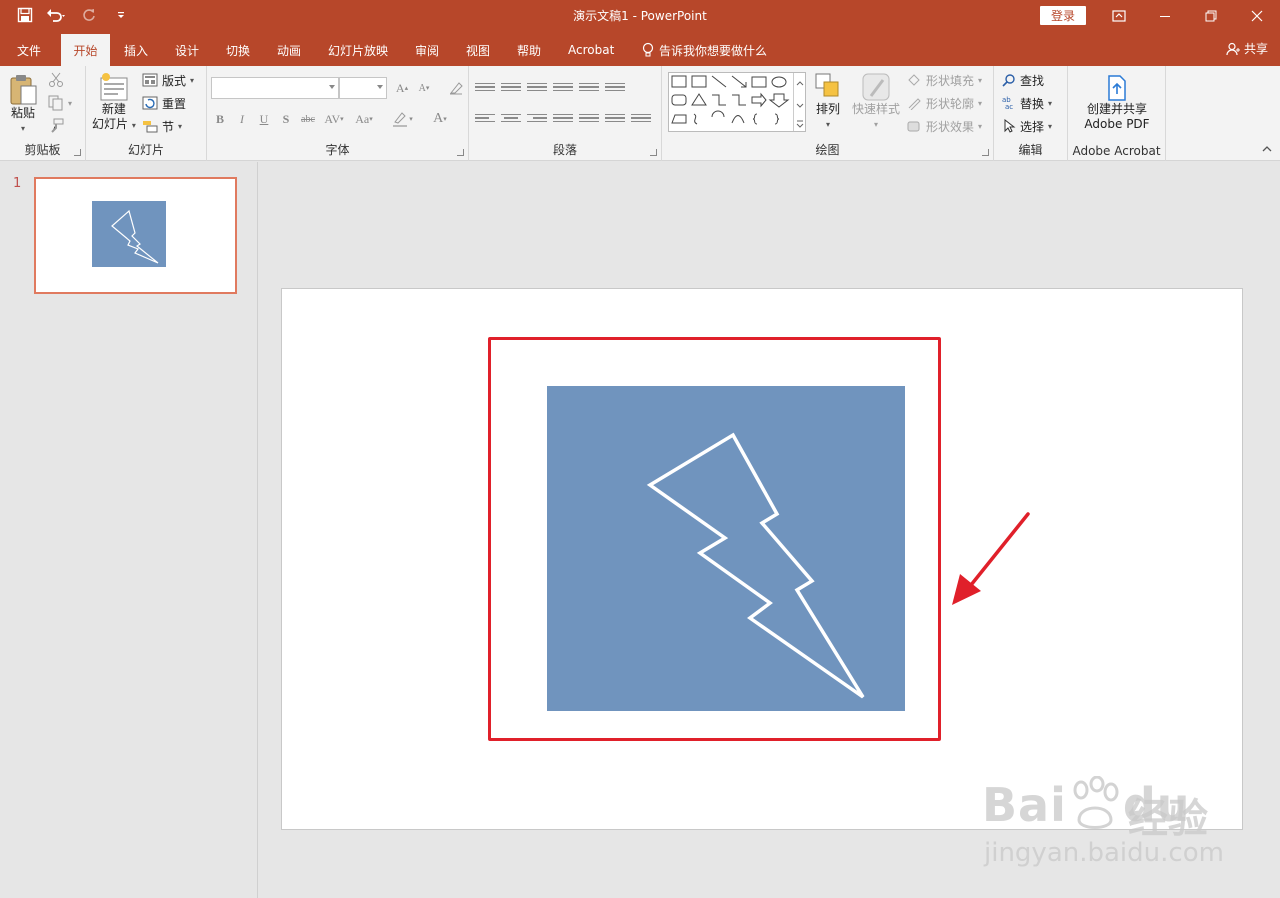 The width and height of the screenshot is (1280, 898). I want to click on window-title: 演示文稿1 - PowerPoint, so click(640, 16).